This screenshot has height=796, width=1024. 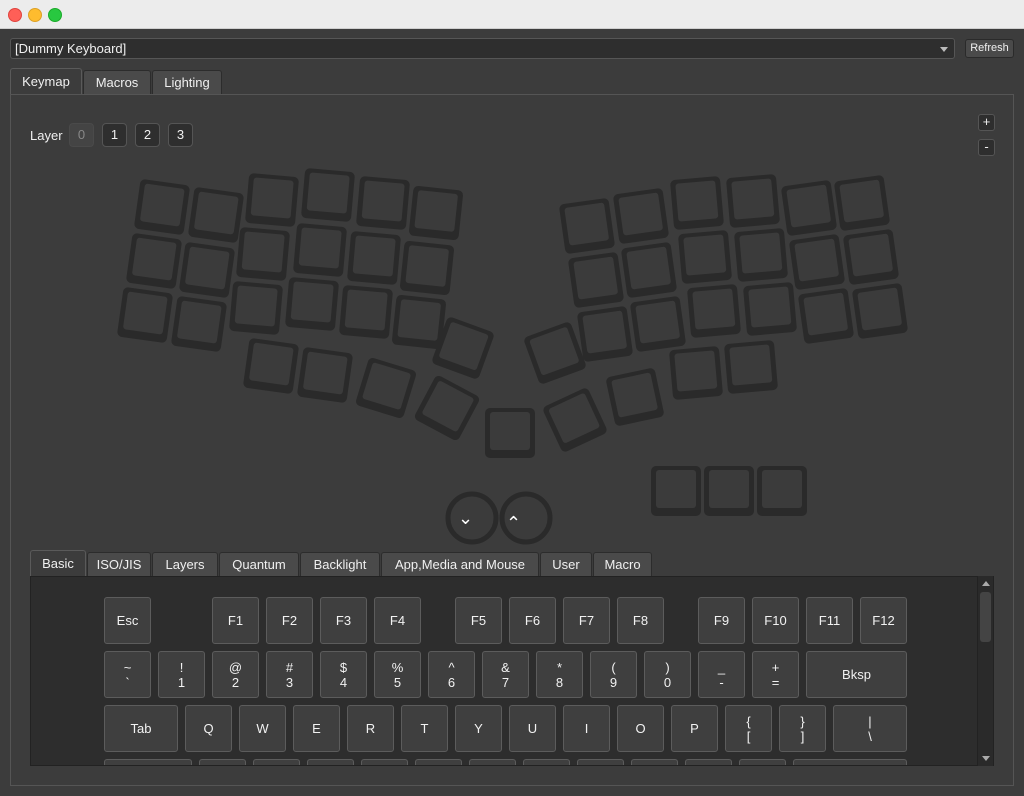 I want to click on keycode-h, so click(x=492, y=762).